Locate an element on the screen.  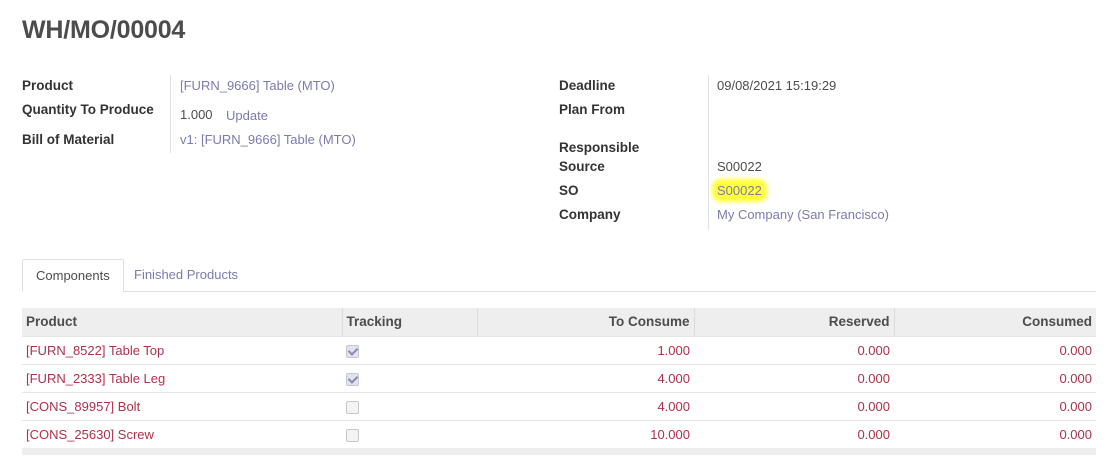
table-row: [CONS_89957] Bolt 4.000 0.000 0.000 is located at coordinates (559, 405).